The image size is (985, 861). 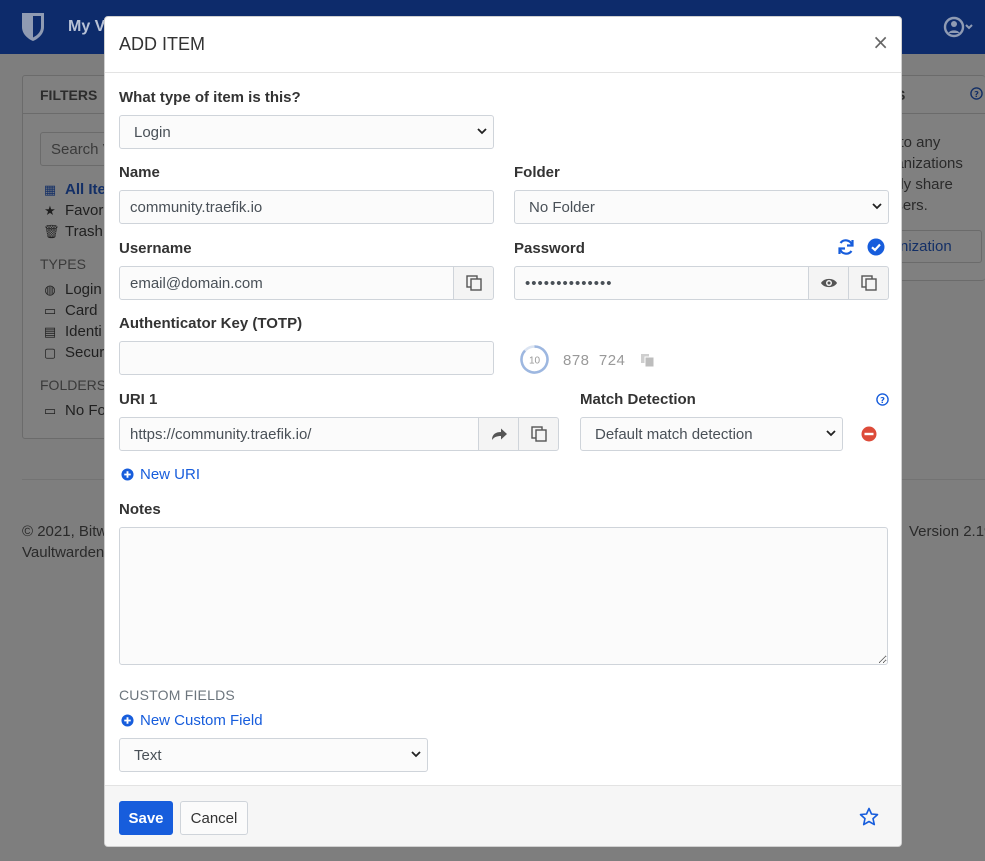 I want to click on user-account-icon, so click(x=958, y=27).